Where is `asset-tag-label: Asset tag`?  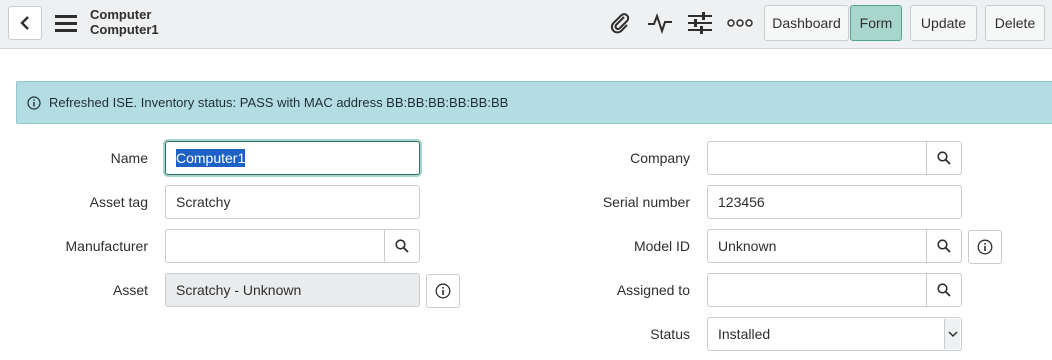 asset-tag-label: Asset tag is located at coordinates (118, 202).